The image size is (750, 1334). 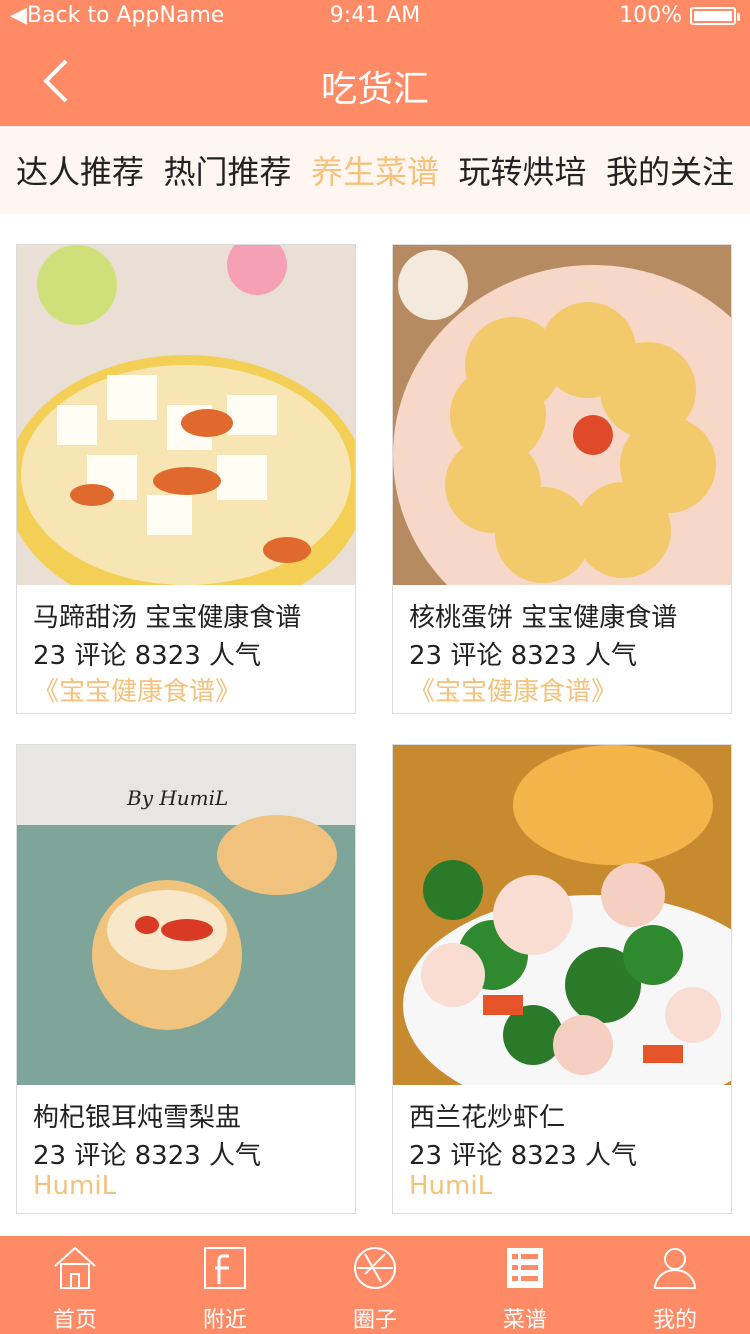 I want to click on circle-icon, so click(x=375, y=1268).